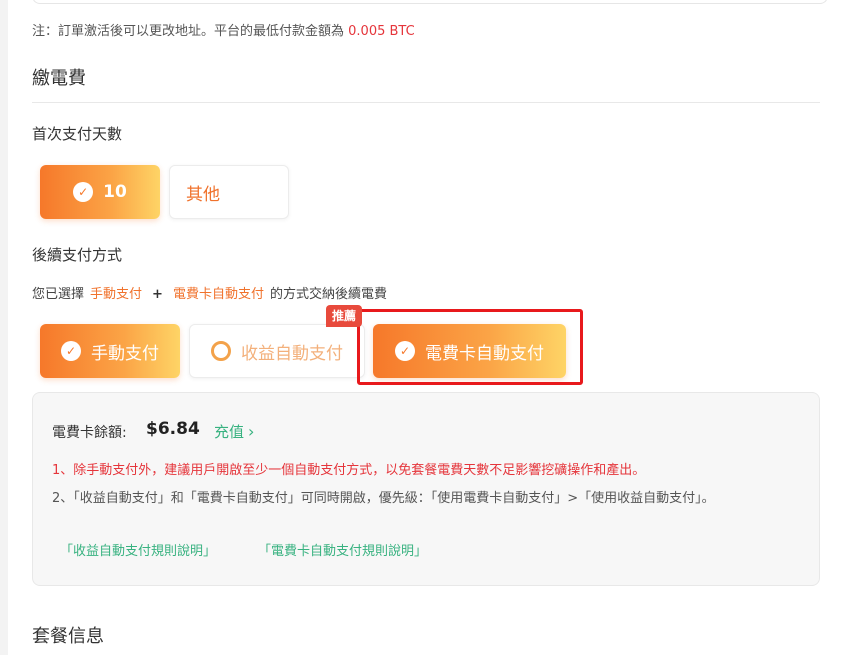 This screenshot has height=655, width=855. Describe the element at coordinates (138, 549) in the screenshot. I see `earnings-auto-payment-rules-link: 「收益自動支付規則說明」` at that location.